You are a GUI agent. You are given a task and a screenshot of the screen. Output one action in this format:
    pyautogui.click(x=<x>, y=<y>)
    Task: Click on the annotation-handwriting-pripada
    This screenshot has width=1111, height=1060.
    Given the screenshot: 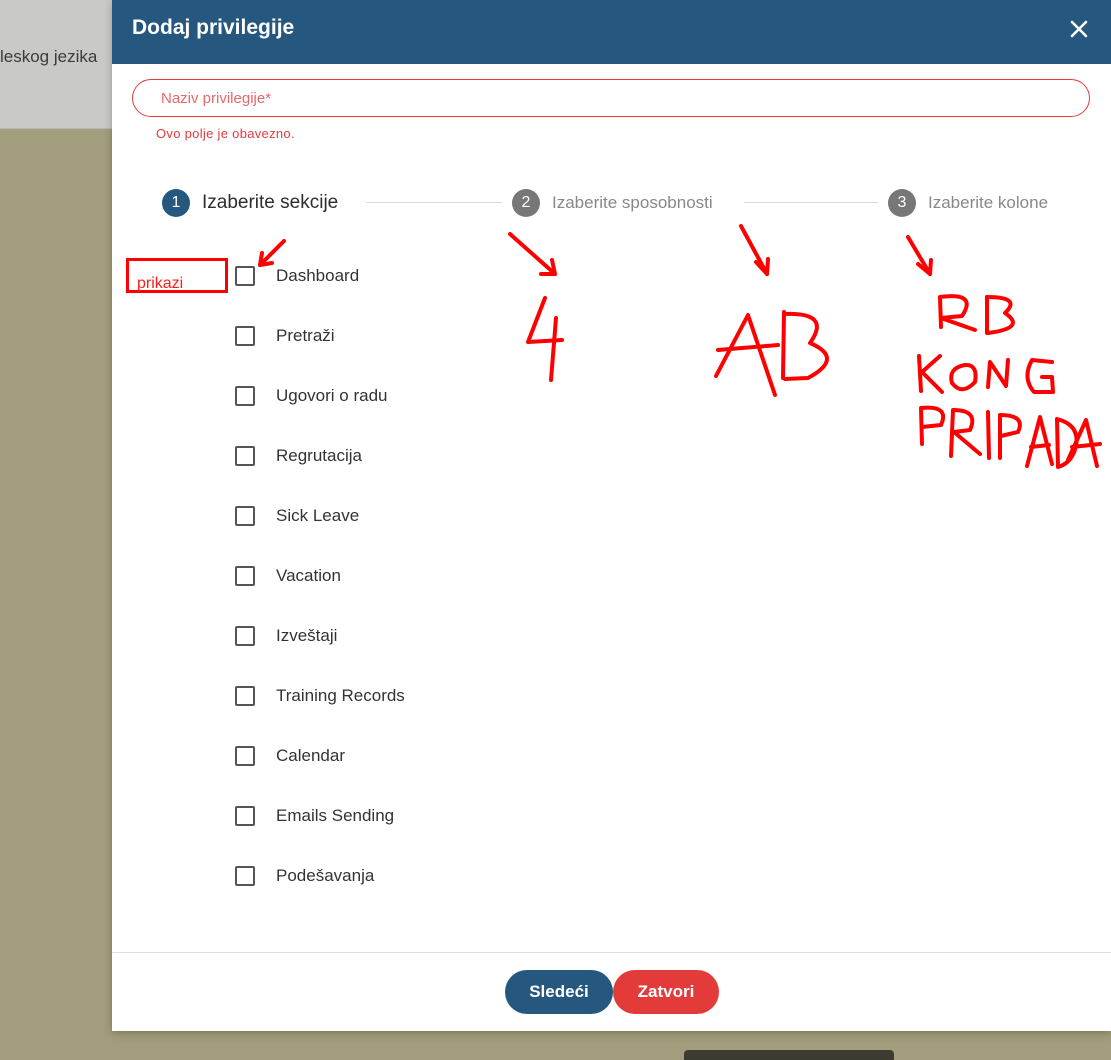 What is the action you would take?
    pyautogui.click(x=1010, y=437)
    